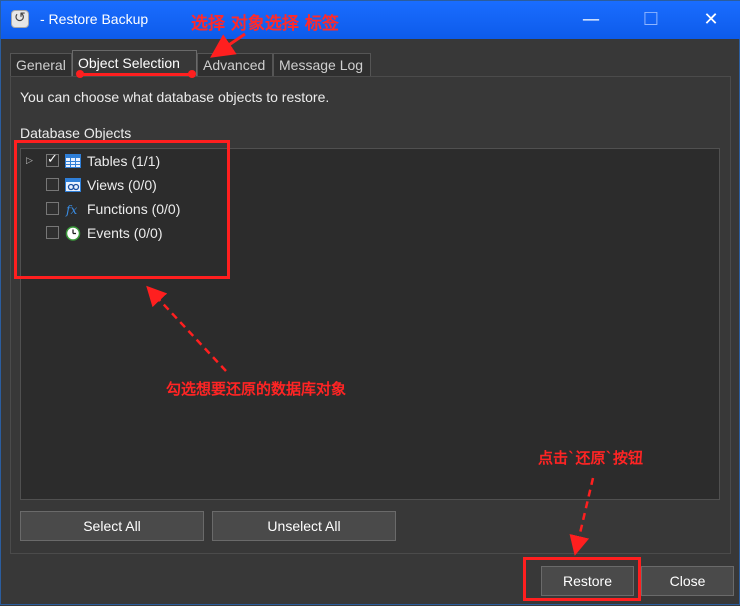  I want to click on title-annotation: 选择 对象选择 标签, so click(265, 24).